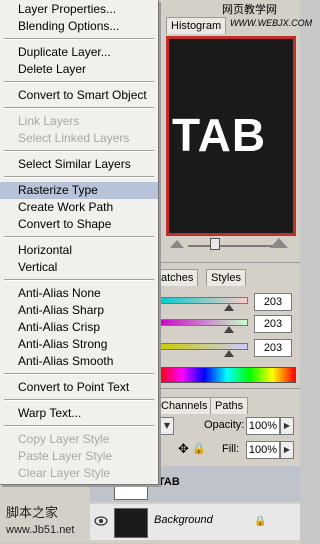 The height and width of the screenshot is (544, 320). Describe the element at coordinates (215, 244) in the screenshot. I see `zoom-slider-thumb` at that location.